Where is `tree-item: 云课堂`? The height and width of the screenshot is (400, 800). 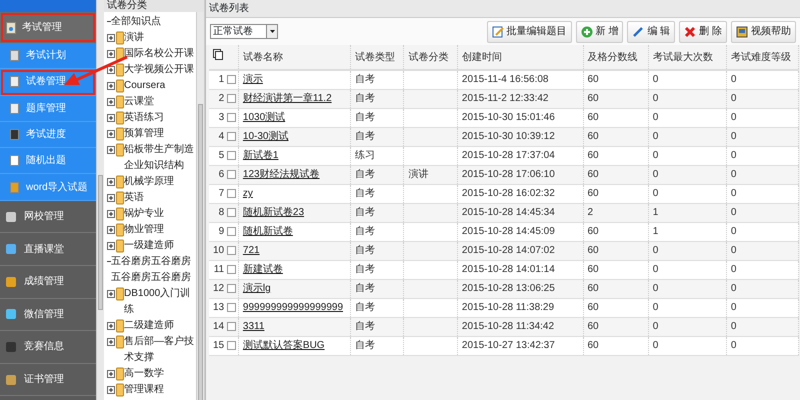 tree-item: 云课堂 is located at coordinates (160, 102).